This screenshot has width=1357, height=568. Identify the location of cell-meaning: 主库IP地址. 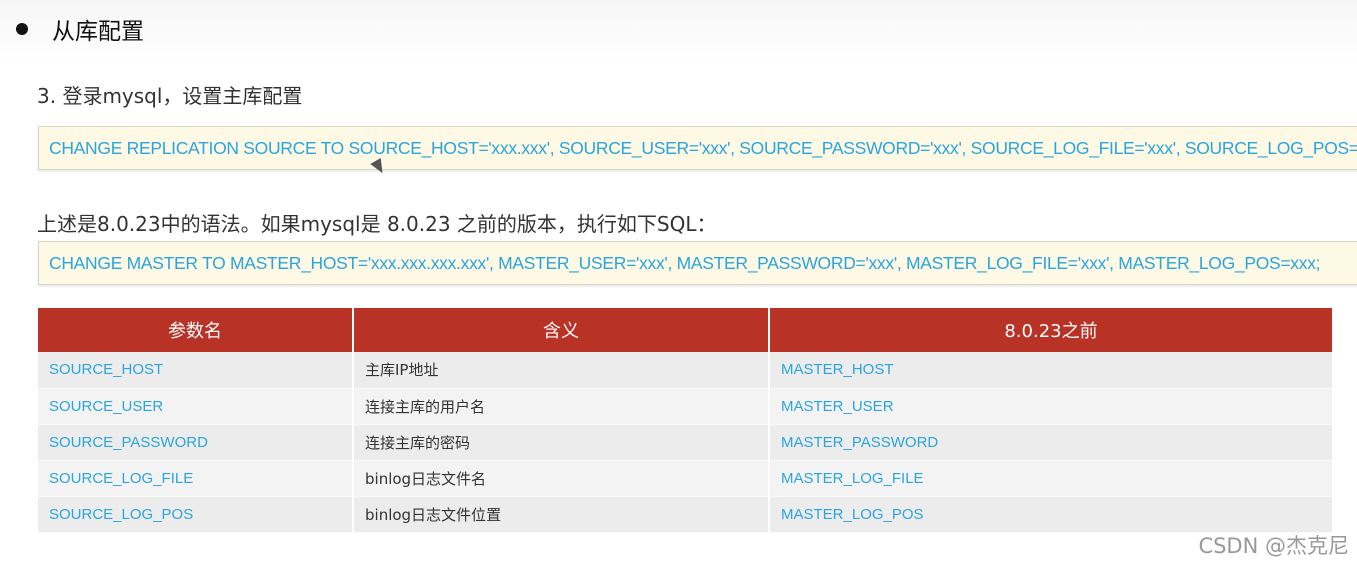
(561, 370).